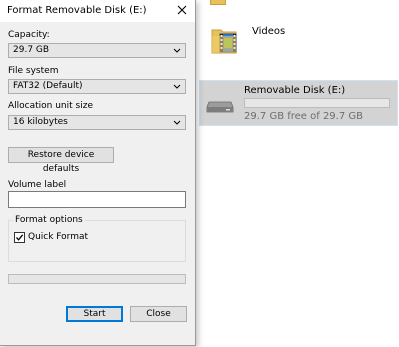 Image resolution: width=399 pixels, height=347 pixels. Describe the element at coordinates (295, 90) in the screenshot. I see `drive-name: Removable Disk (E:)` at that location.